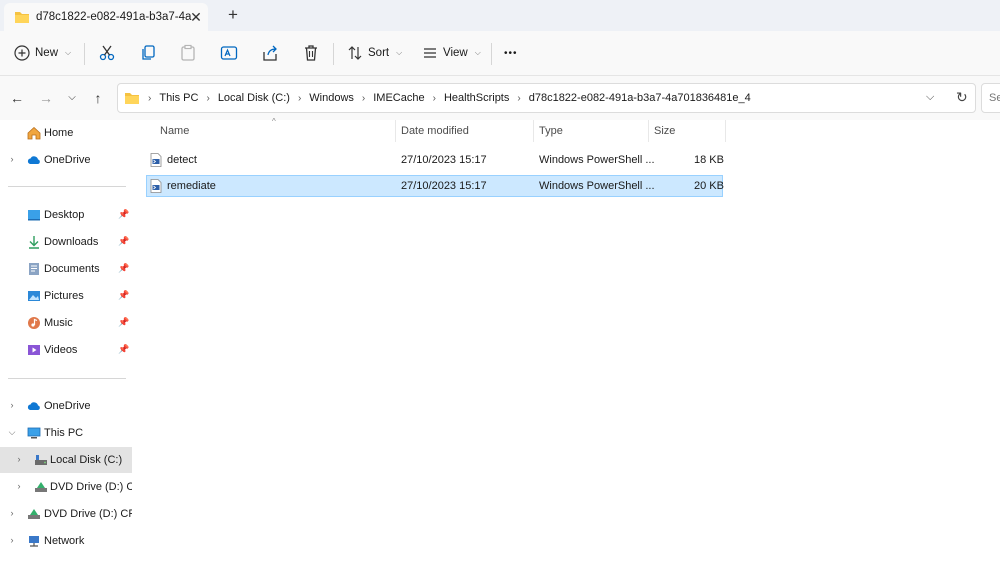 This screenshot has width=1000, height=562. What do you see at coordinates (254, 98) in the screenshot?
I see `breadcrumb-item: Local Disk (C:)` at bounding box center [254, 98].